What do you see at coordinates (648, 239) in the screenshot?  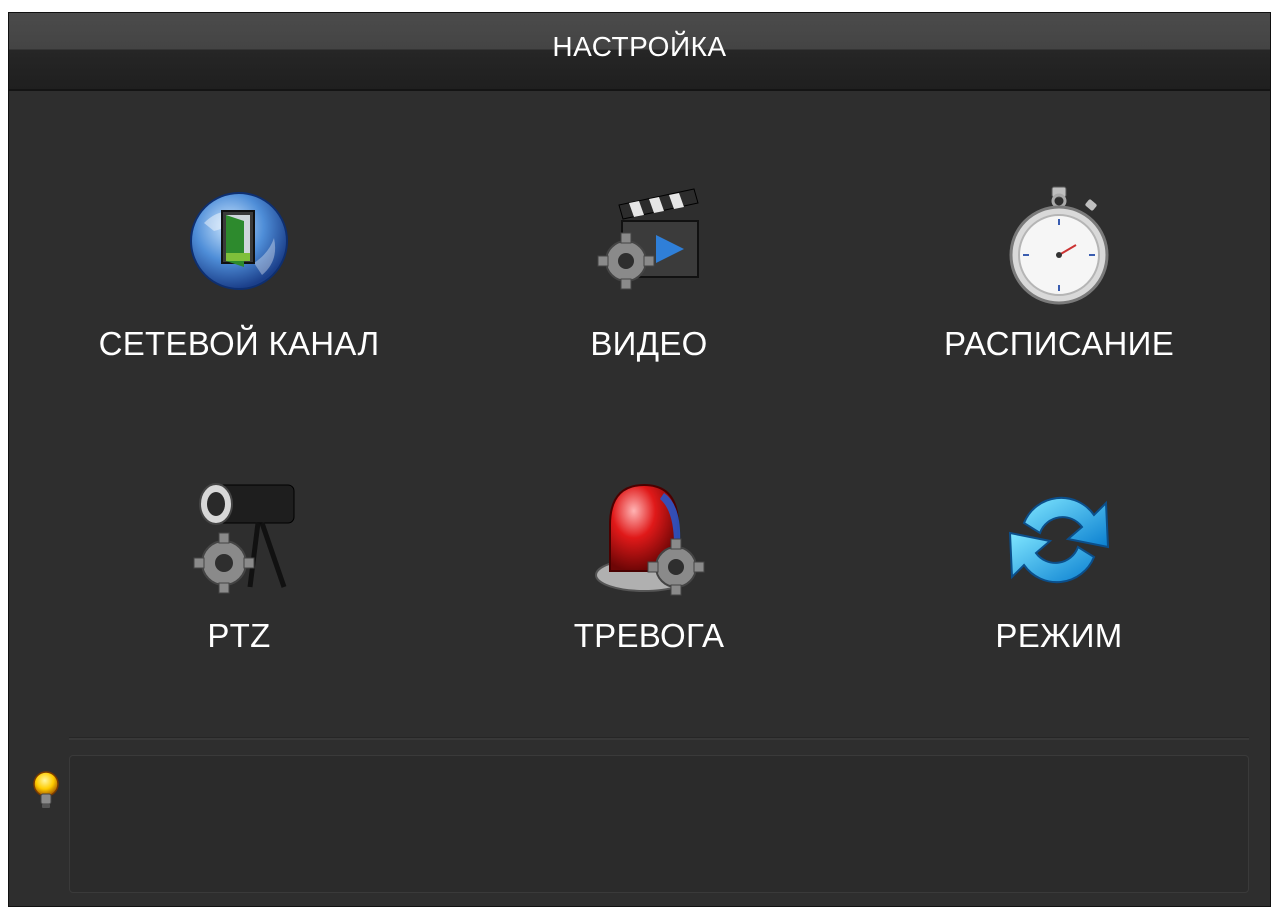 I see `video-clapper-gear-icon` at bounding box center [648, 239].